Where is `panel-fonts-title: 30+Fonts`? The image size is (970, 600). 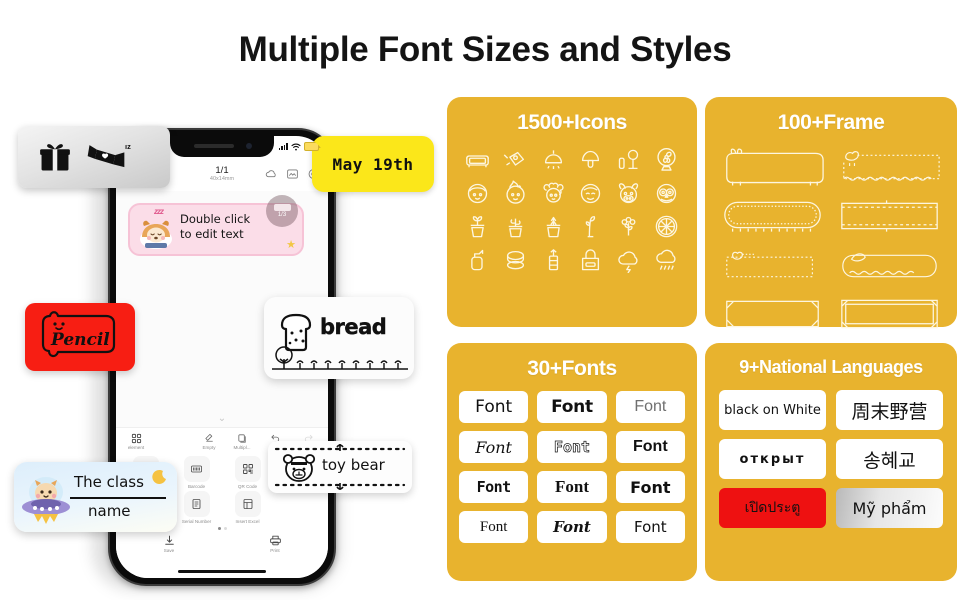
panel-fonts-title: 30+Fonts is located at coordinates (572, 368).